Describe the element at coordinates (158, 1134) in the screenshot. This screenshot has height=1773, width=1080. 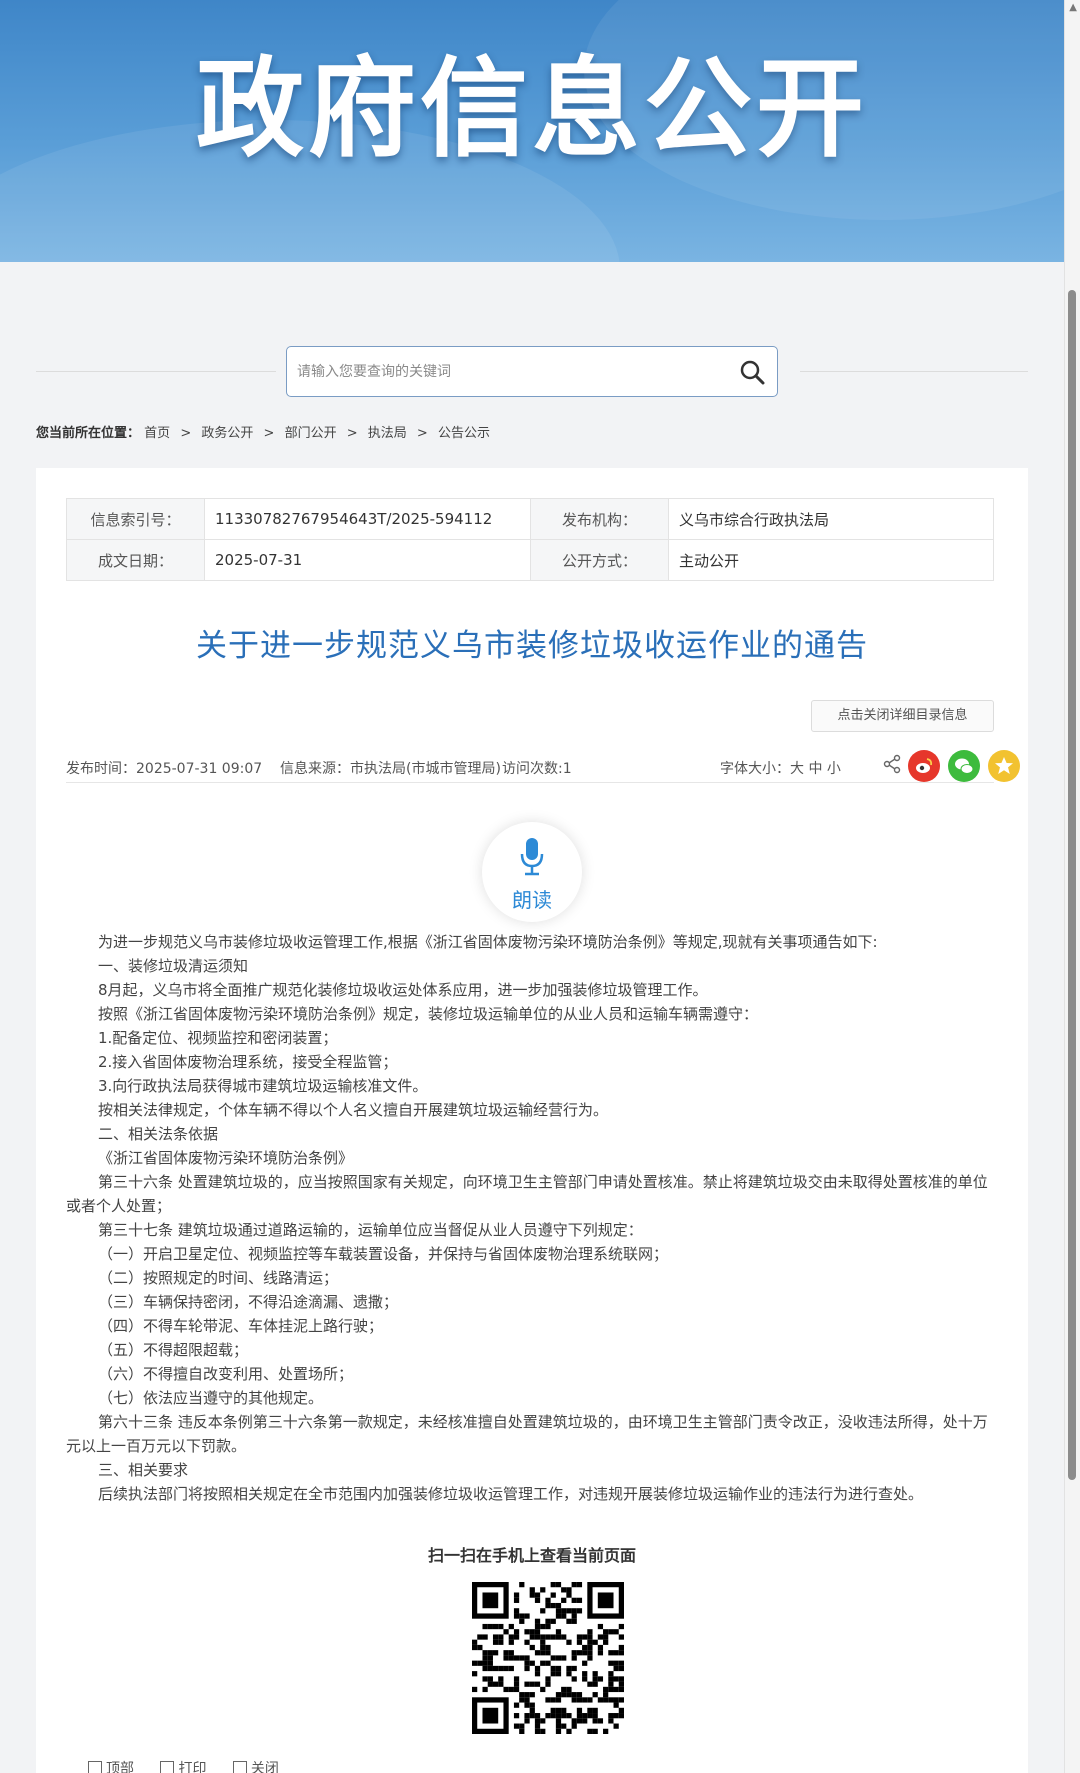
I see `paragraph: 二、相关法条依据` at that location.